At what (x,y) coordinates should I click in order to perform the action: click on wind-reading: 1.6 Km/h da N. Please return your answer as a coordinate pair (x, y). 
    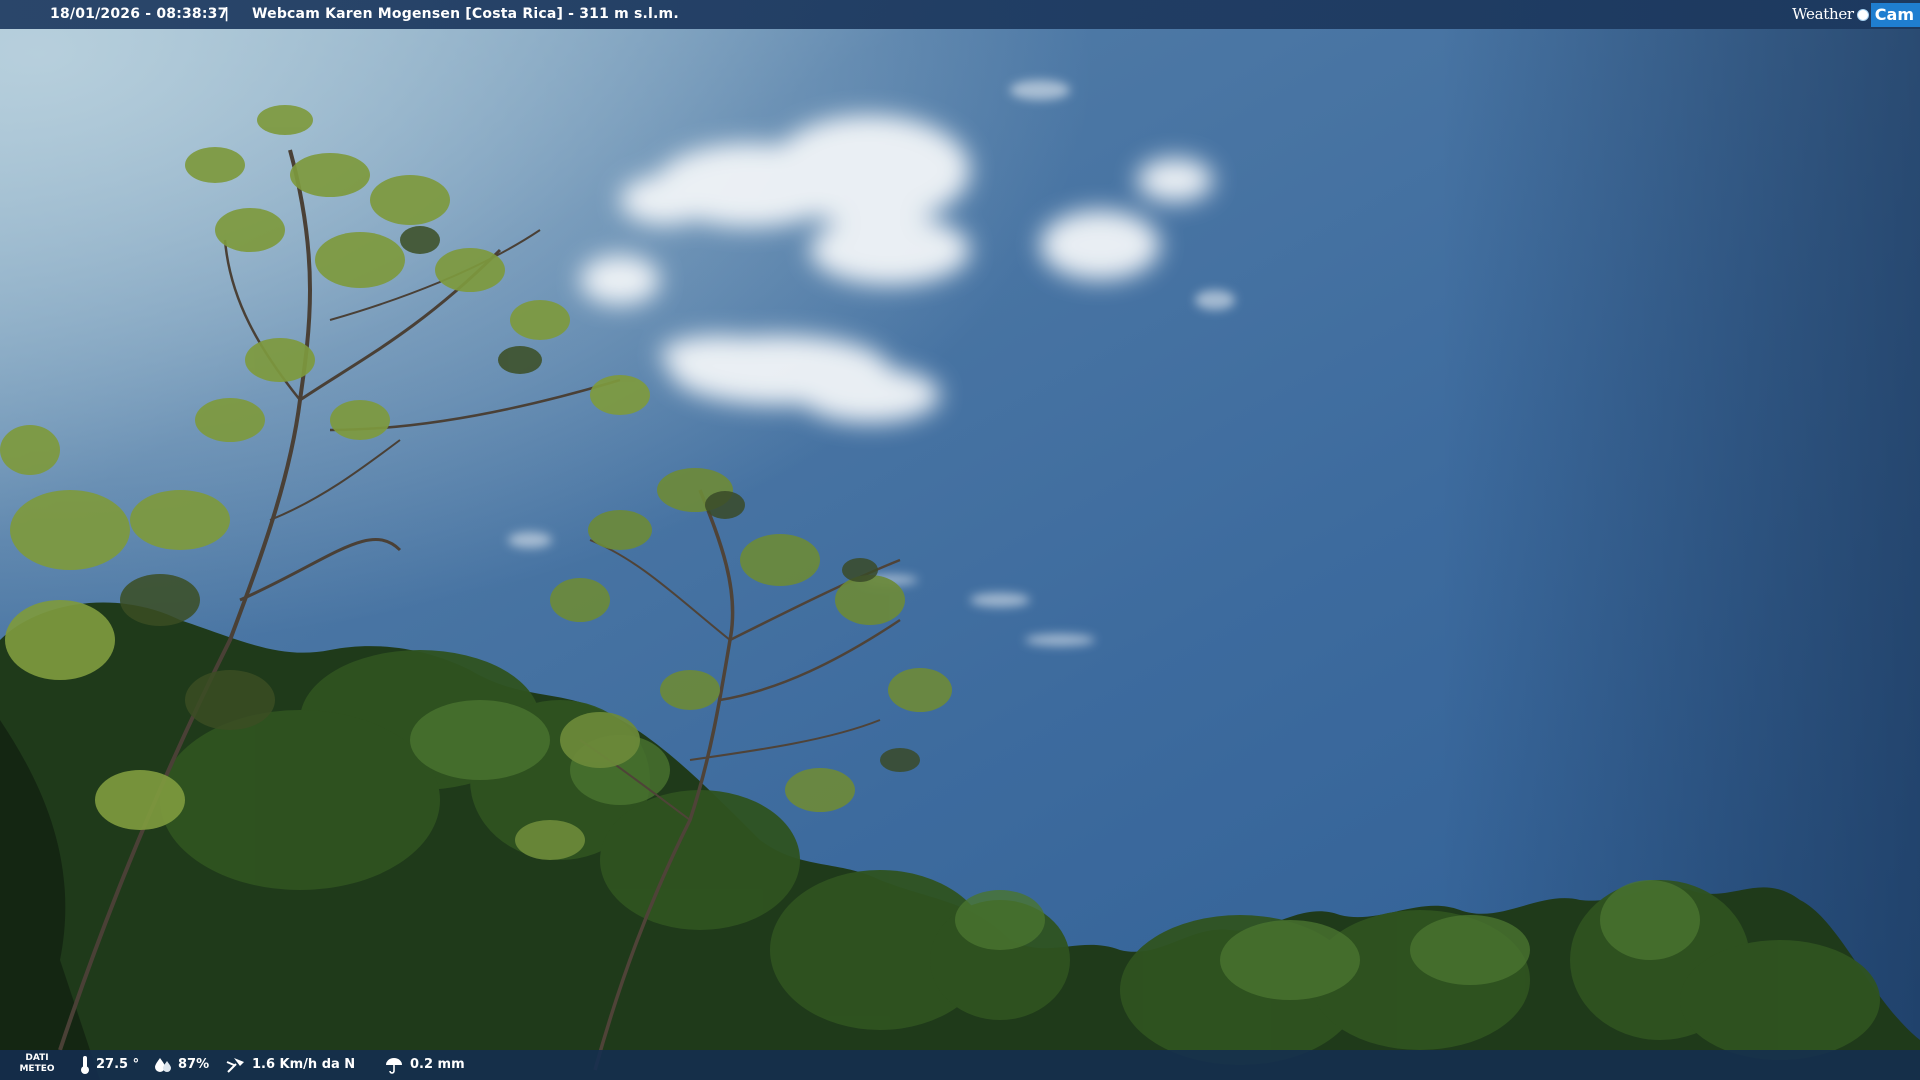
    Looking at the image, I should click on (290, 1065).